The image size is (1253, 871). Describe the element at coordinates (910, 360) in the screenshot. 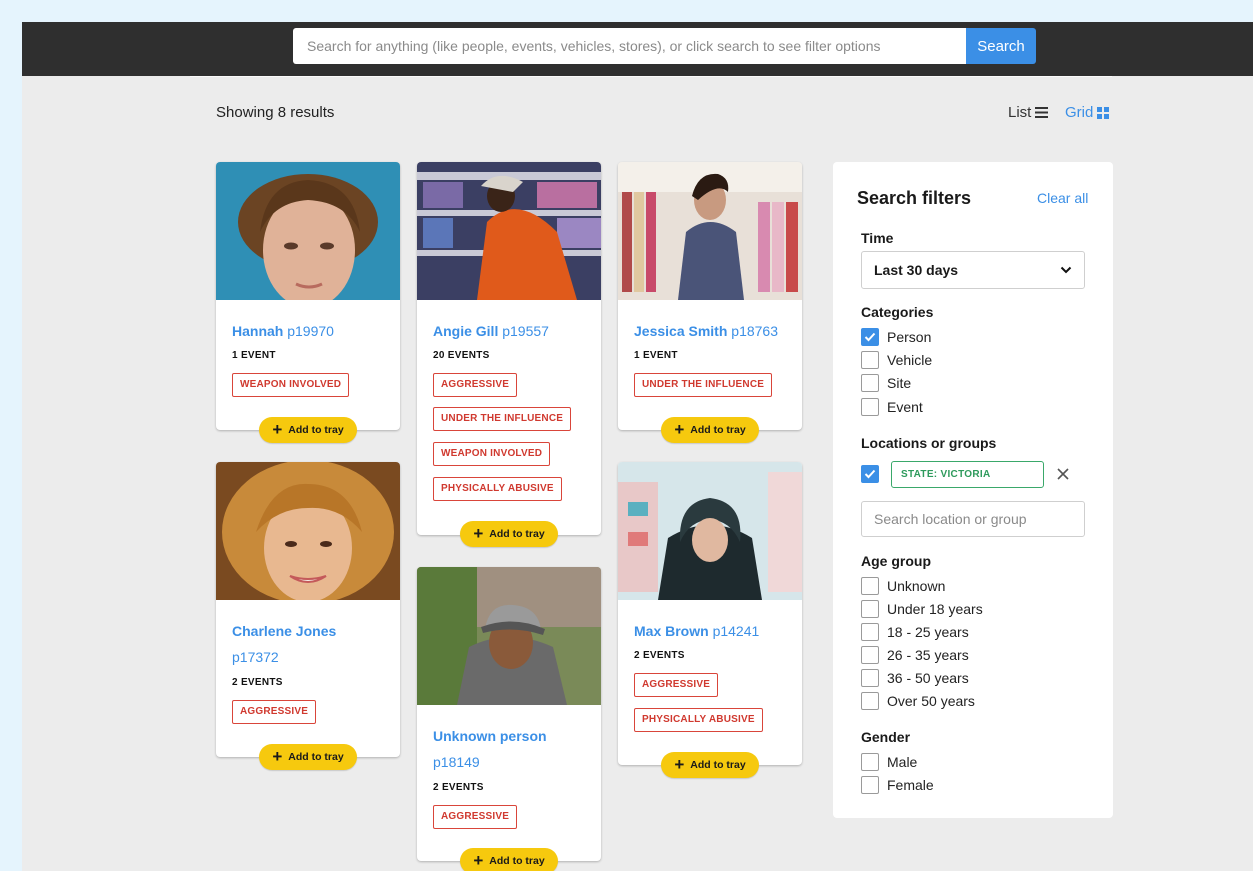

I see `checkbox-label: Vehicle` at that location.